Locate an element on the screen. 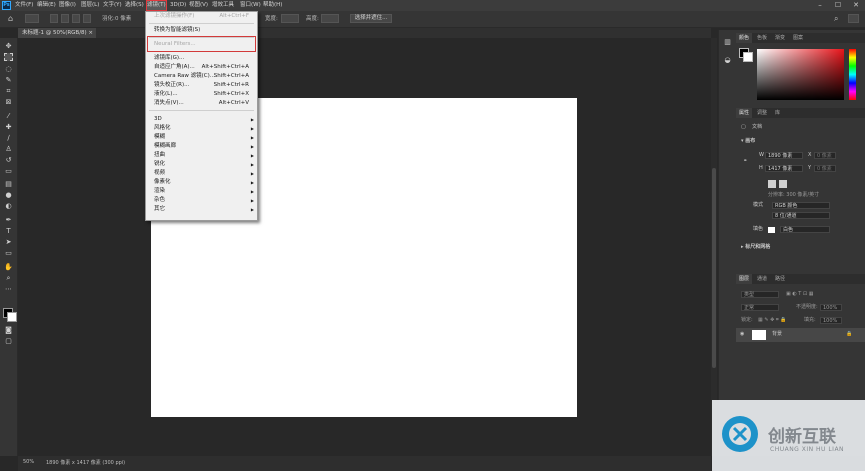 The height and width of the screenshot is (471, 865). menu-item-sharpen: 锐化 ▶ is located at coordinates (201, 164).